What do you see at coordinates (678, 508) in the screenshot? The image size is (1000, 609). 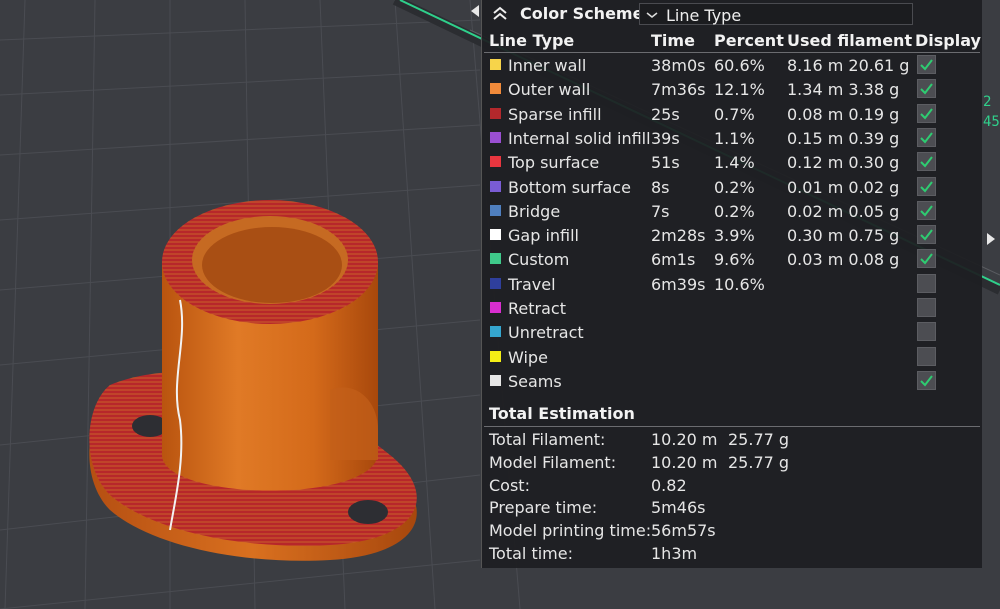 I see `estimation-value: 5m46s` at bounding box center [678, 508].